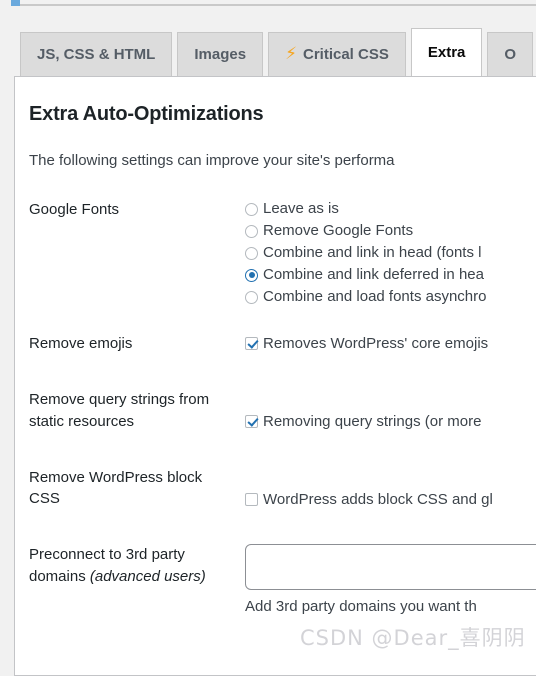  Describe the element at coordinates (376, 343) in the screenshot. I see `checkbox-label: Removes WordPress' core emojis` at that location.